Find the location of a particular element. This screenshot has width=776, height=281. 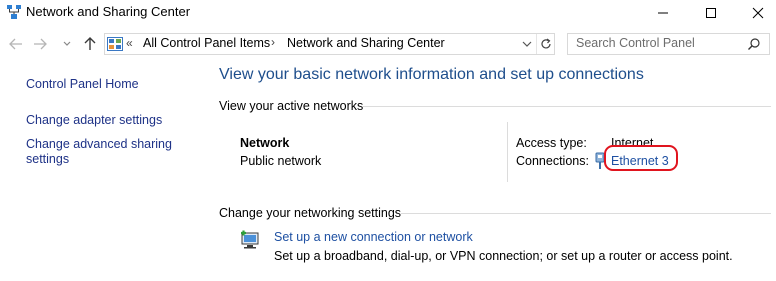

address-dropdown-button is located at coordinates (527, 44).